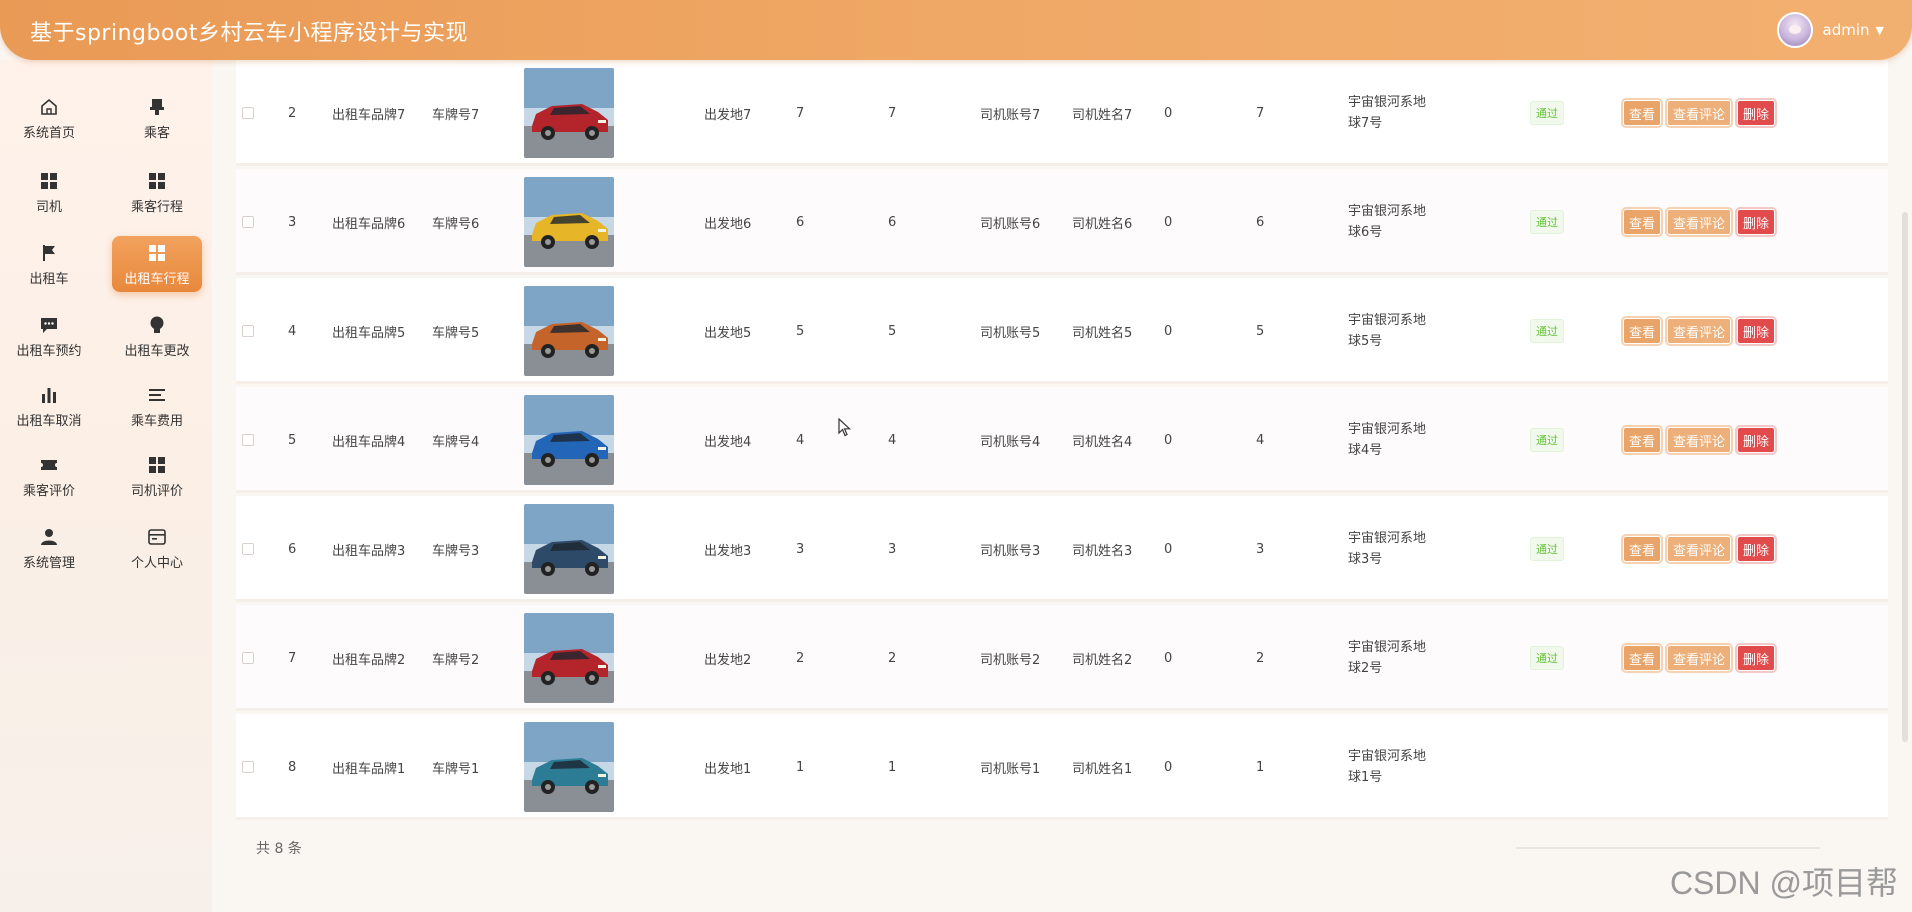  What do you see at coordinates (800, 440) in the screenshot?
I see `c1-cell: 4` at bounding box center [800, 440].